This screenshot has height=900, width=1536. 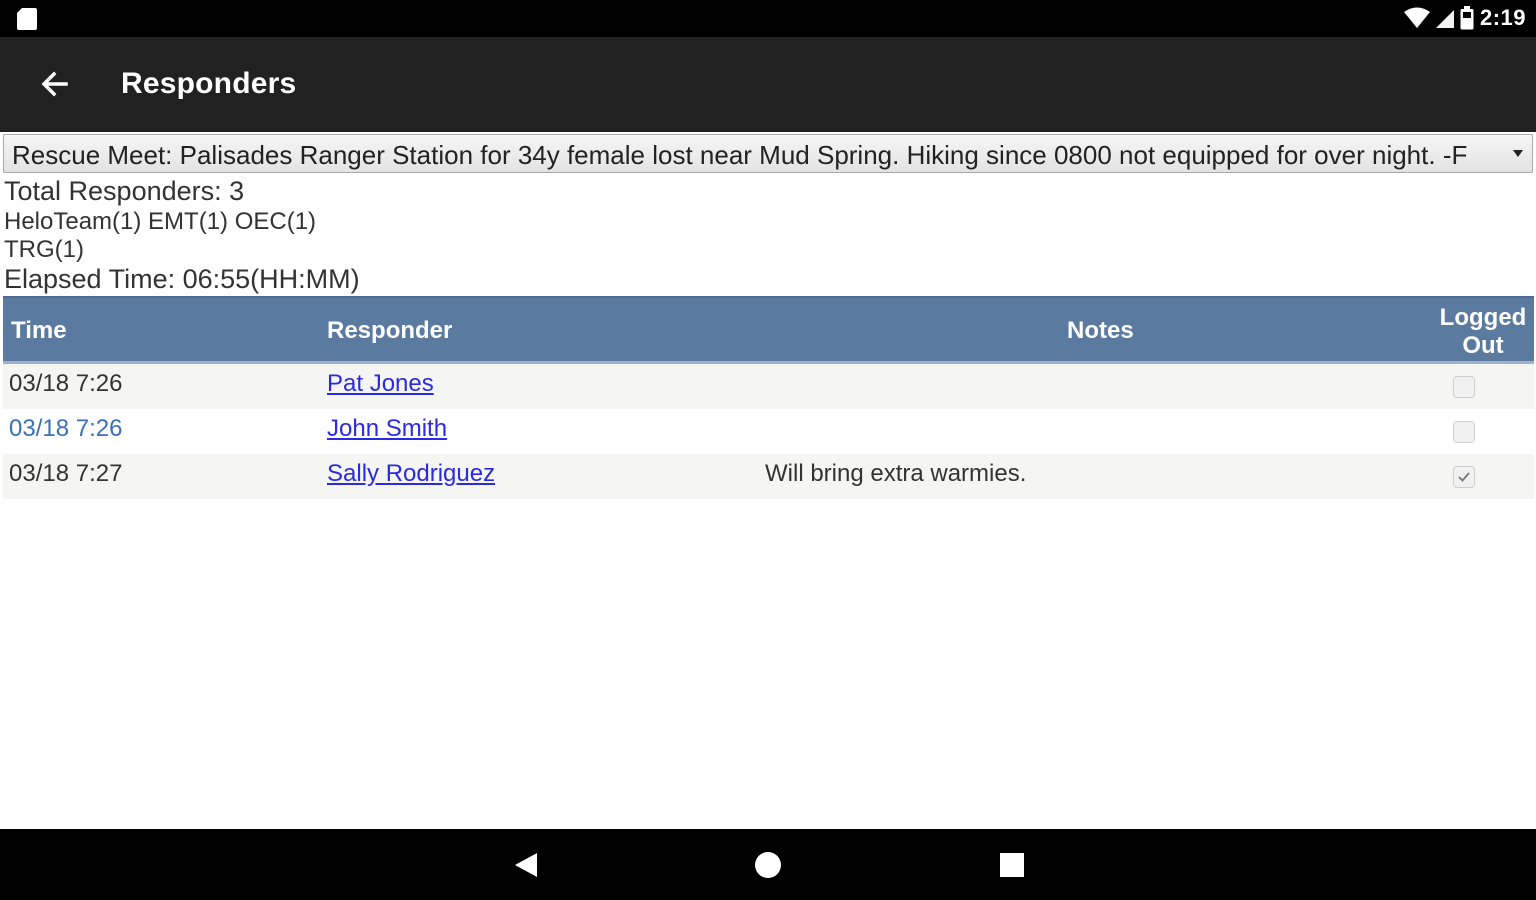 I want to click on chevron-down-icon, so click(x=1518, y=153).